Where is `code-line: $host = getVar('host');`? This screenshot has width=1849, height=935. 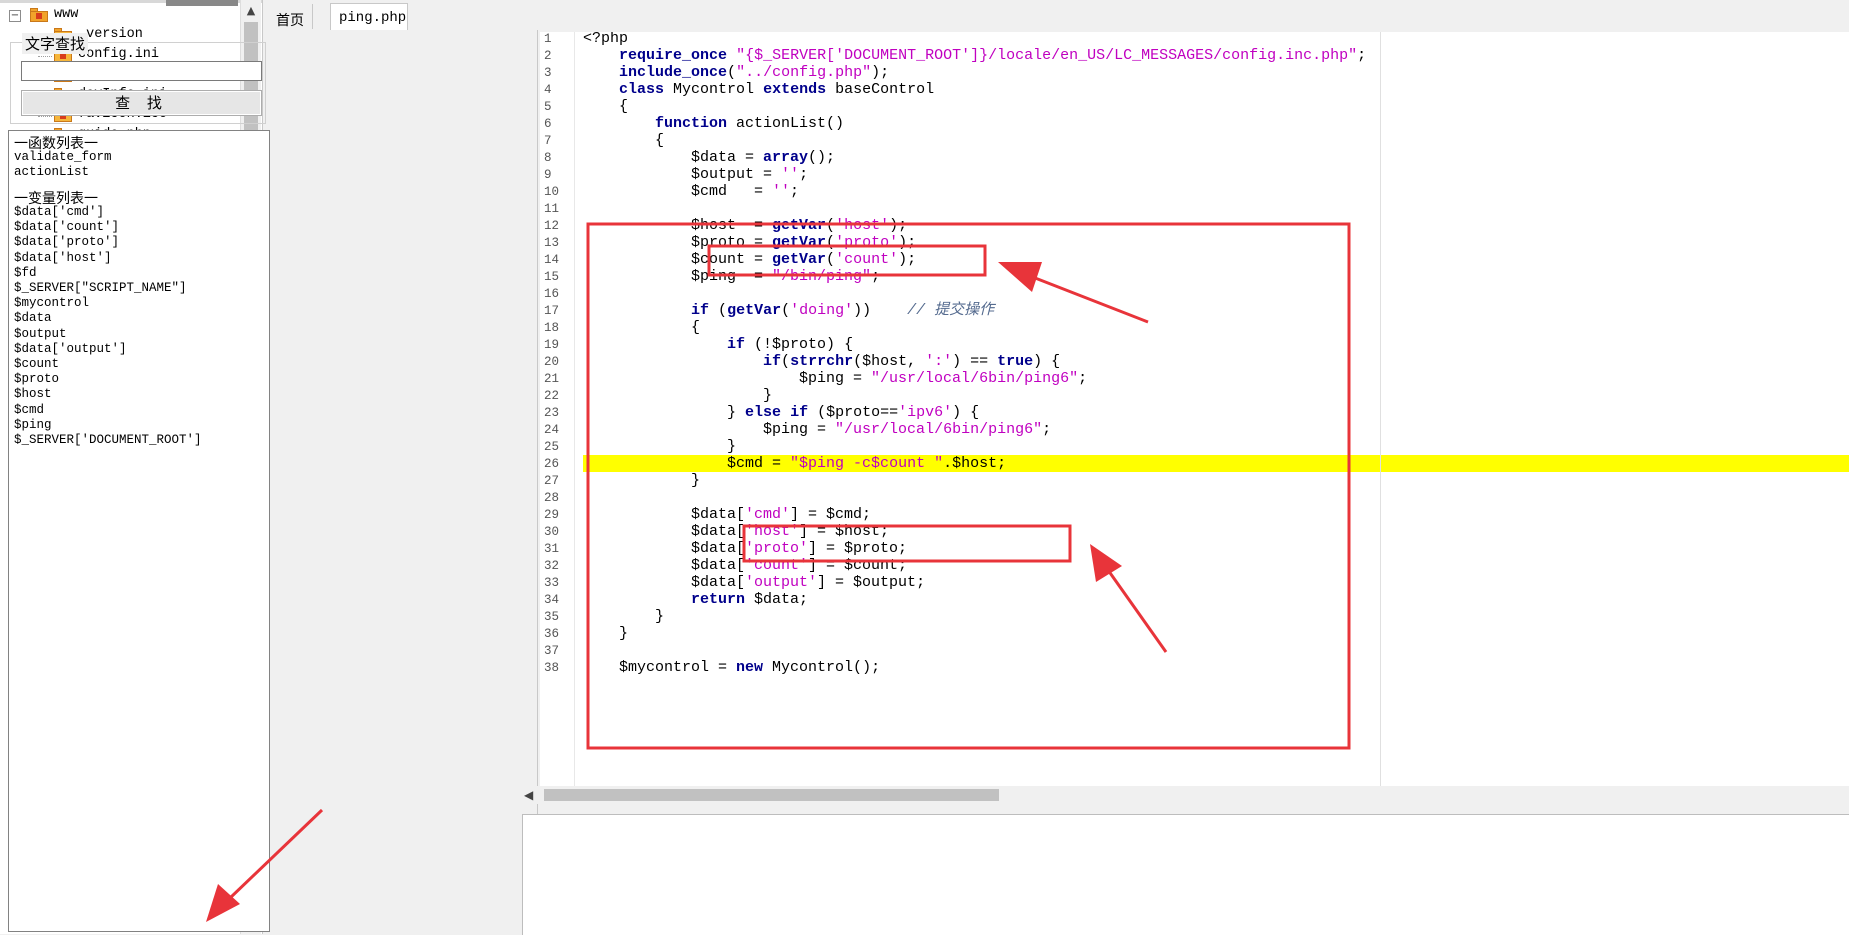 code-line: $host = getVar('host'); is located at coordinates (1216, 225).